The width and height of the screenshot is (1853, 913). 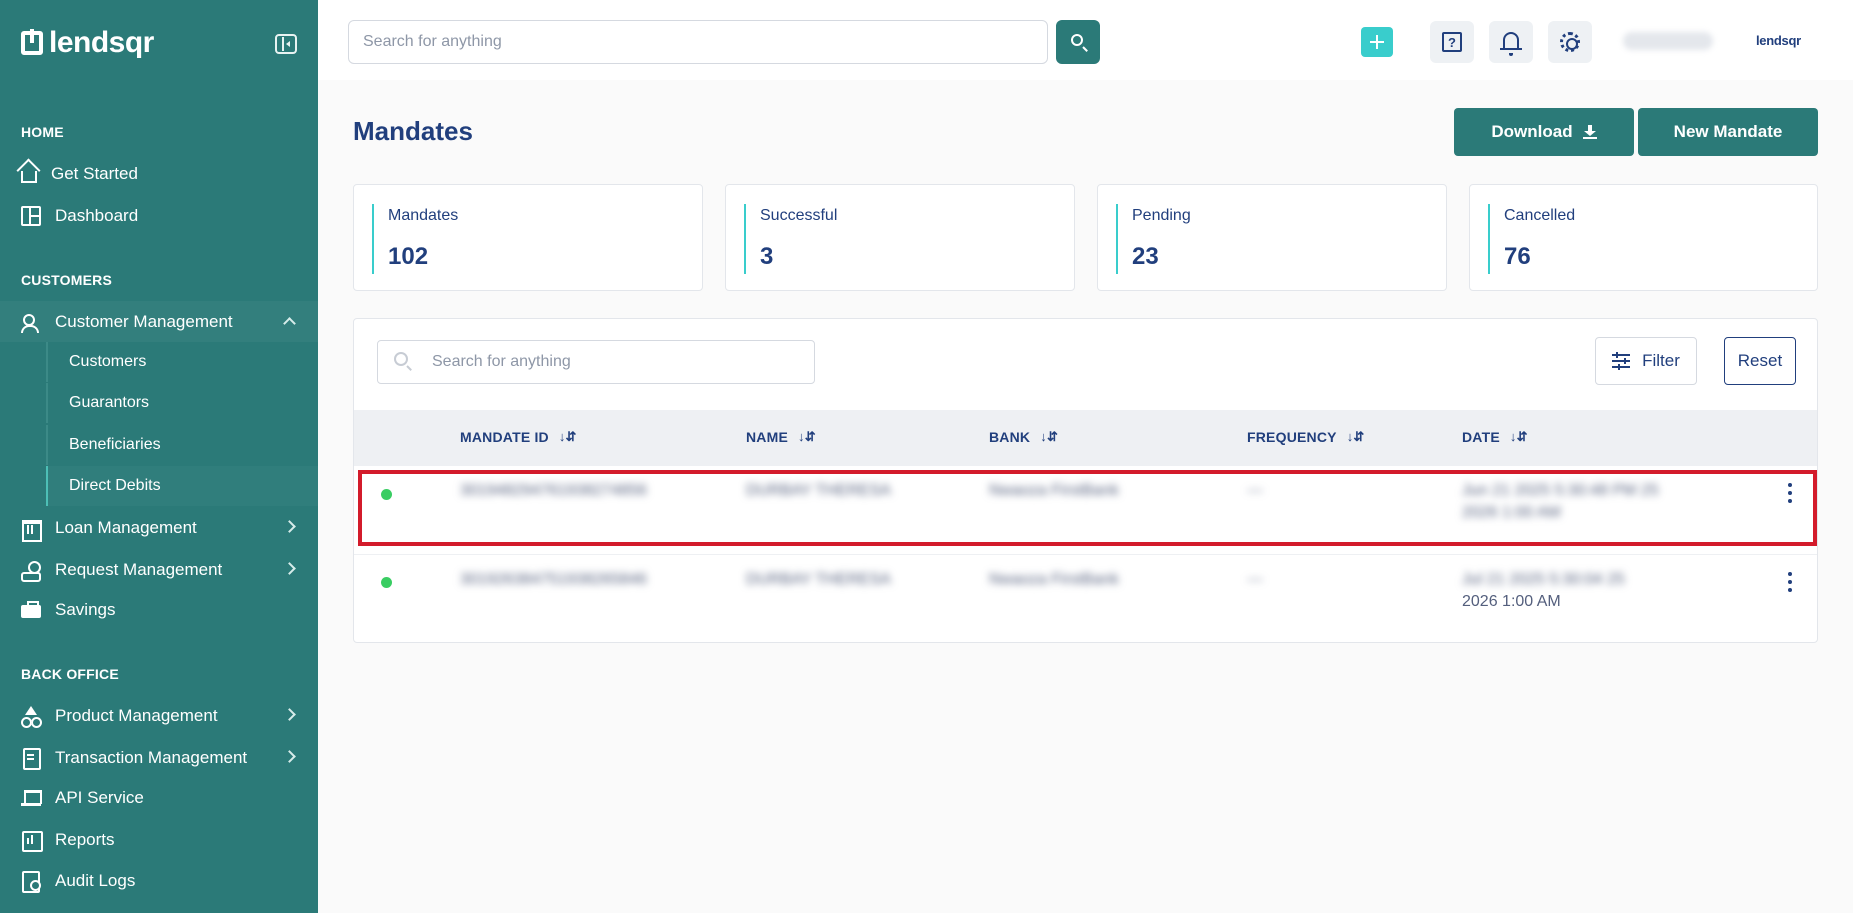 I want to click on lendsqr-logo: lendsqr, so click(x=87, y=43).